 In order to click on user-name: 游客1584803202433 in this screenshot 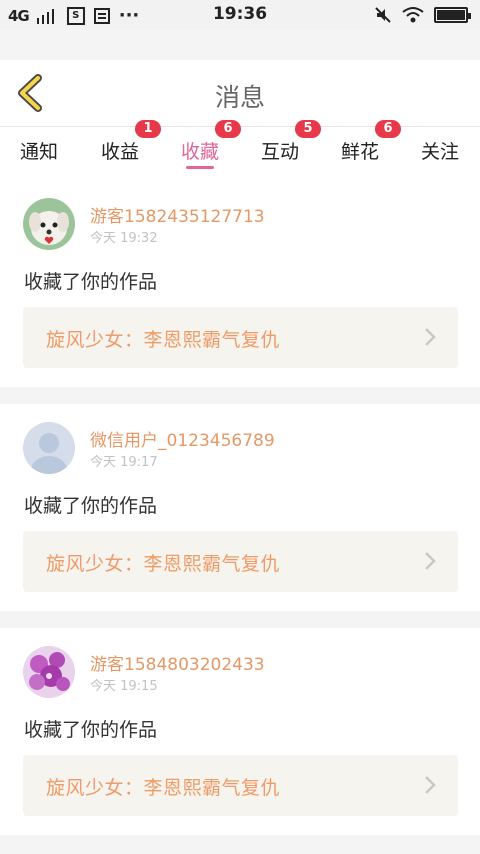, I will do `click(177, 662)`.